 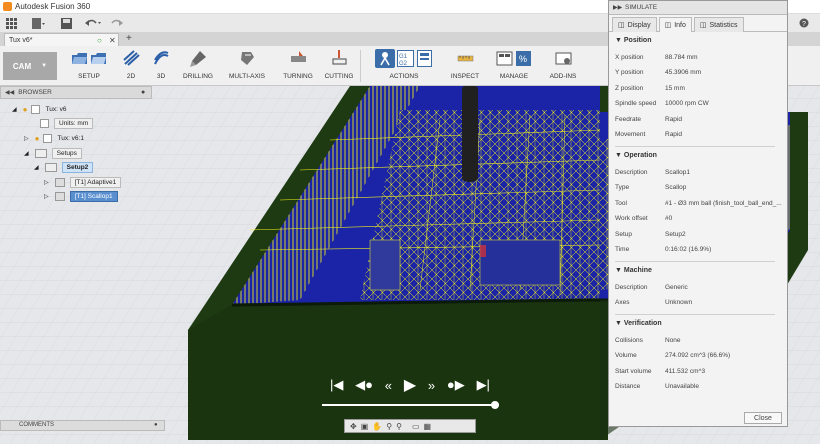 I want to click on skip-to-end-icon: ▶|, so click(x=483, y=385).